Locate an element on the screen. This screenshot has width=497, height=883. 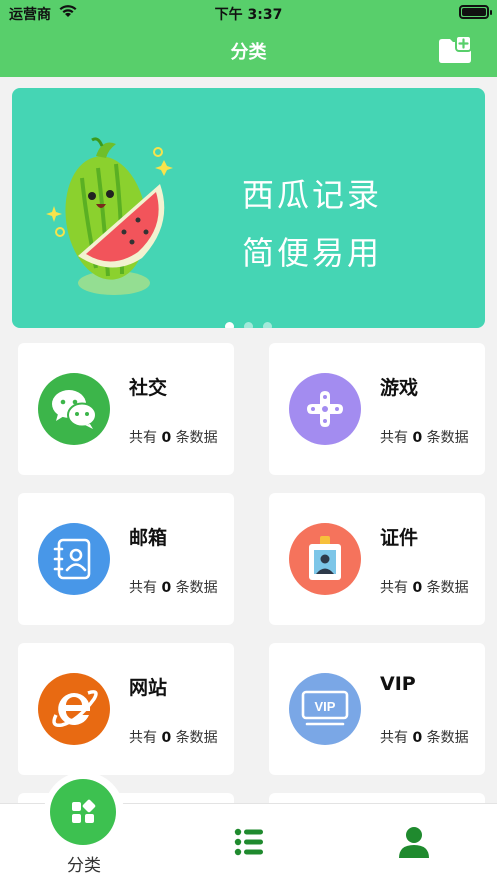
category-card-games: 游戏 共有 0 条数据 is located at coordinates (377, 409).